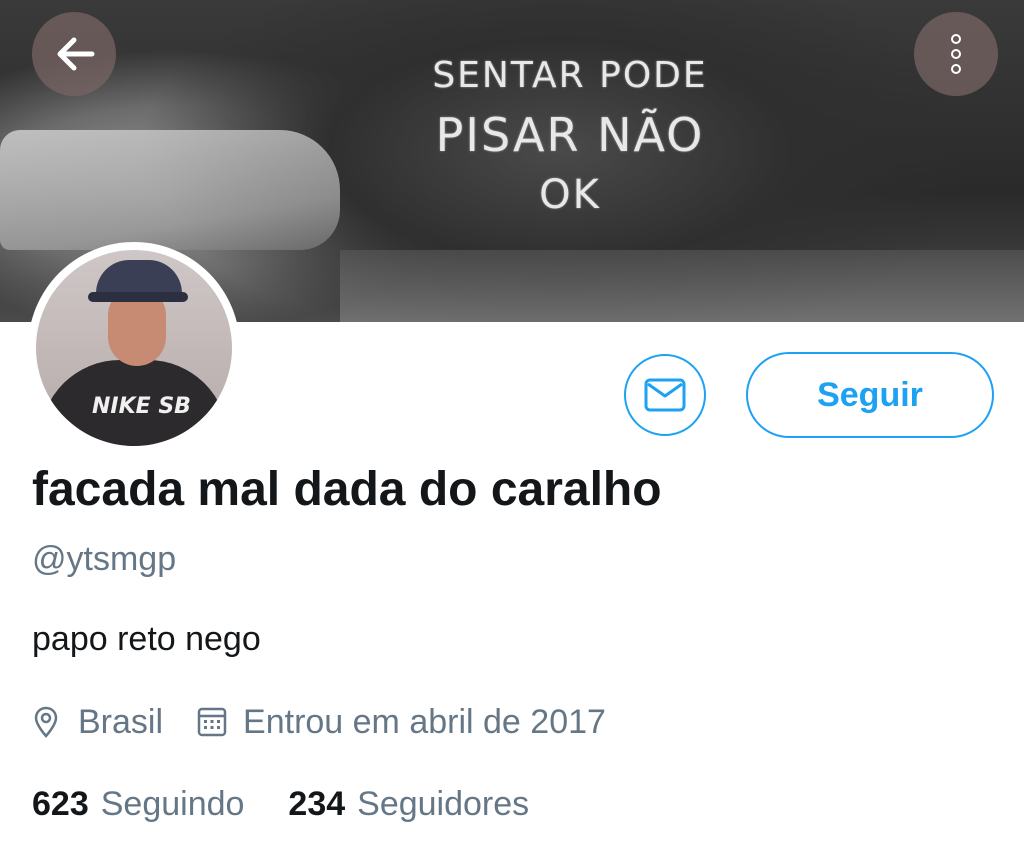 The image size is (1024, 867). I want to click on location-text: Brasil, so click(121, 721).